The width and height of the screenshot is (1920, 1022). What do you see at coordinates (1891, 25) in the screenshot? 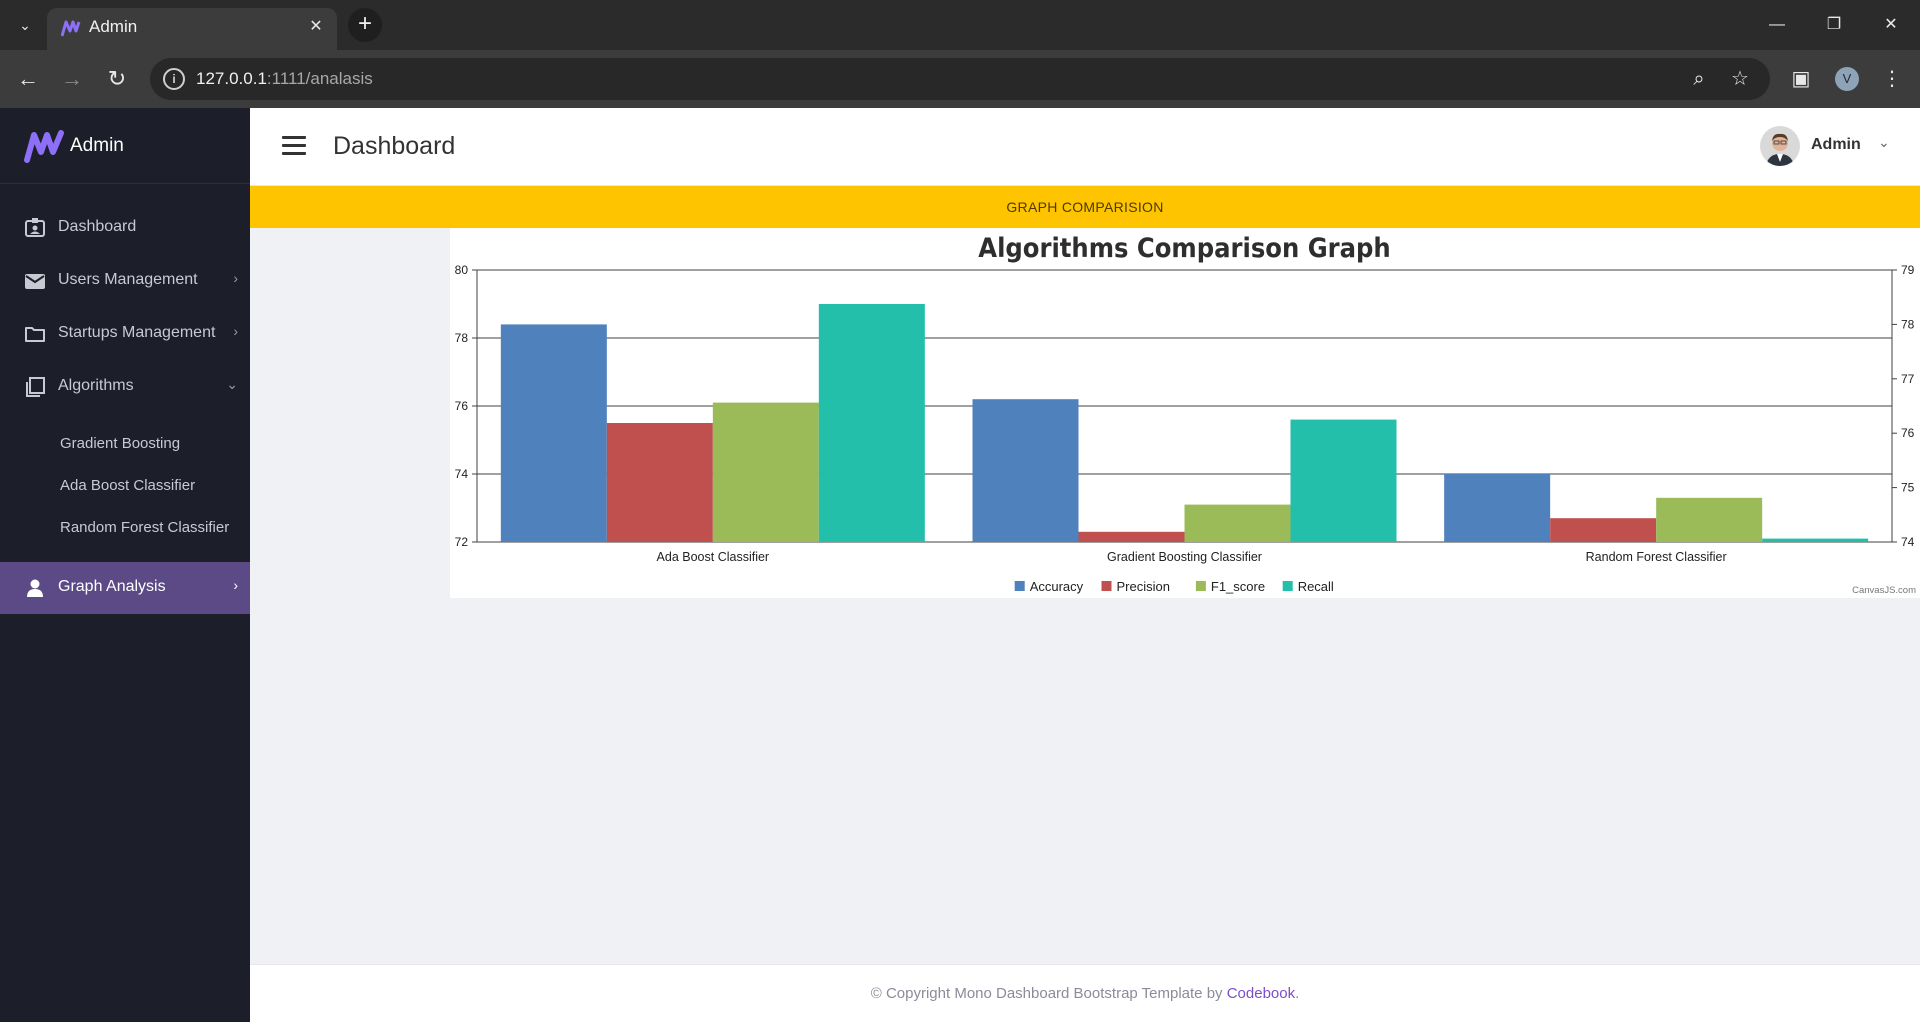
I see `window-close-icon: ✕` at bounding box center [1891, 25].